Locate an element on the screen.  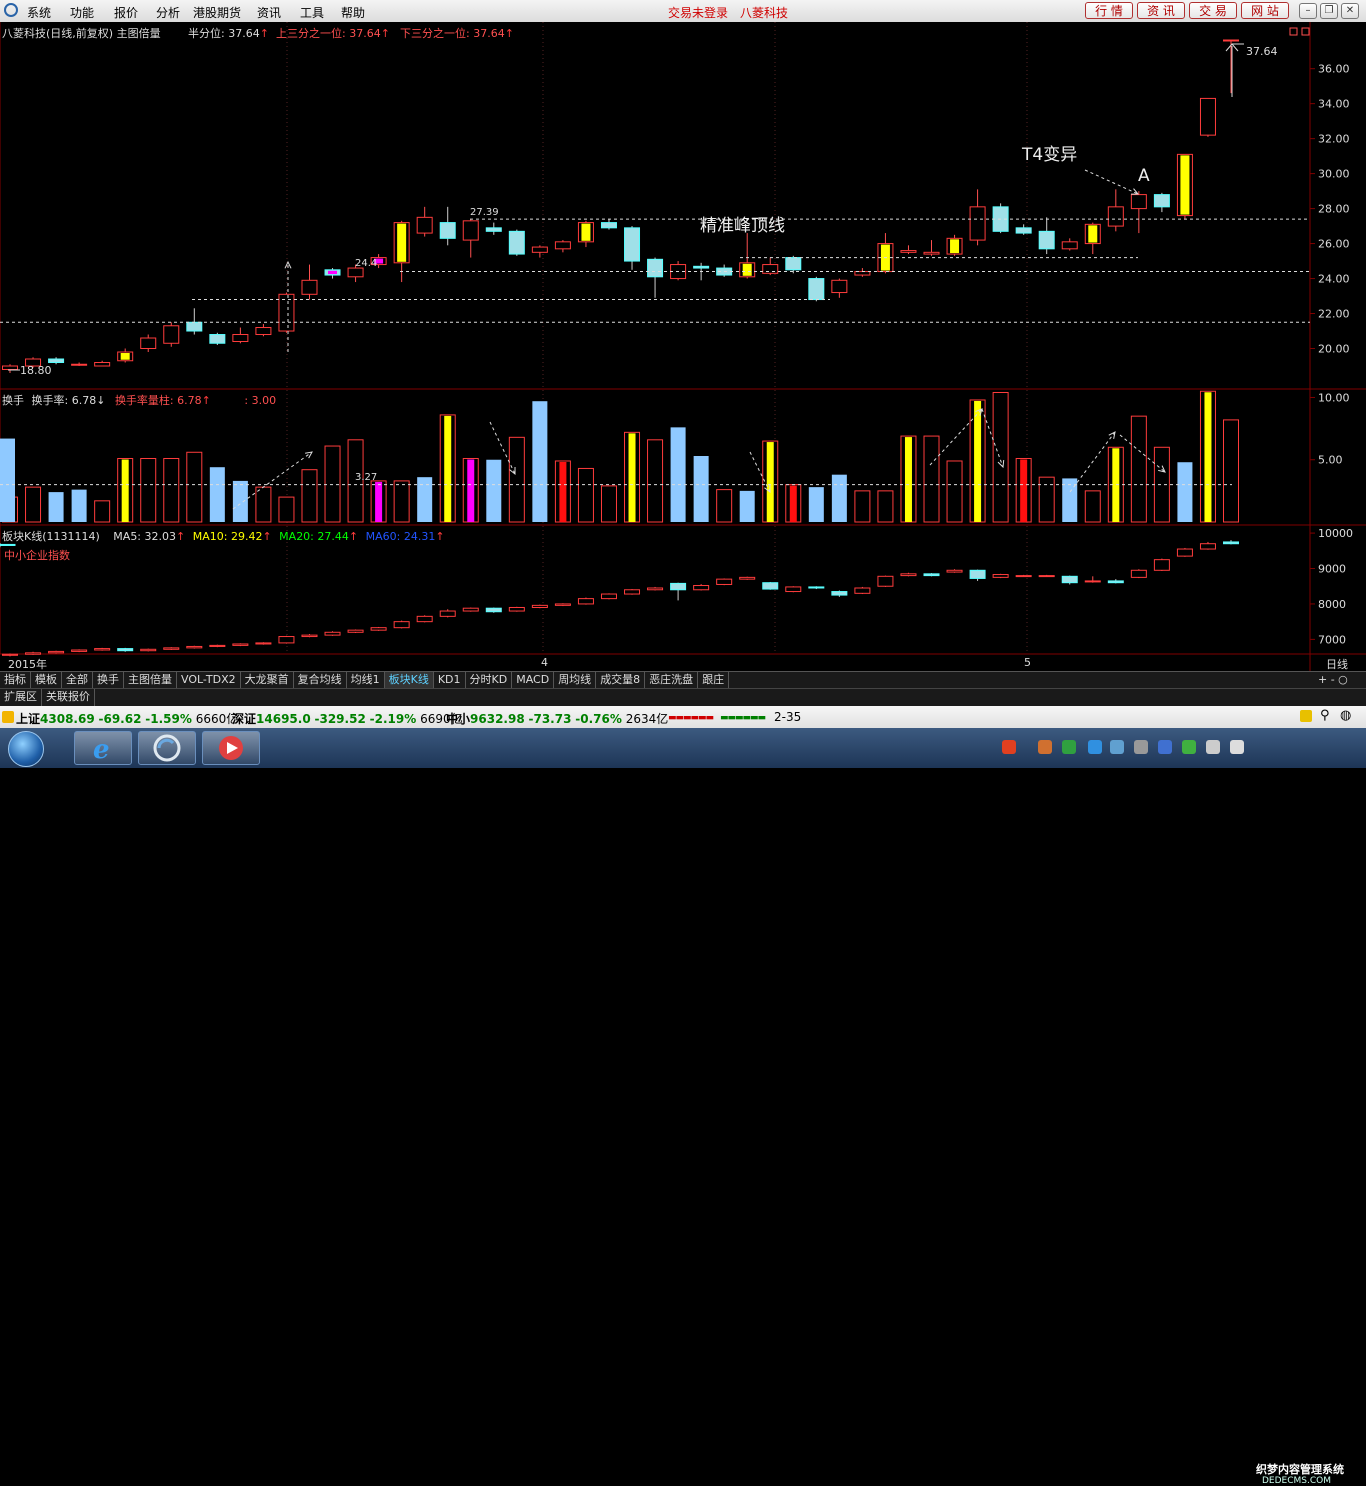
tray-plus-icon is located at coordinates (1189, 747).